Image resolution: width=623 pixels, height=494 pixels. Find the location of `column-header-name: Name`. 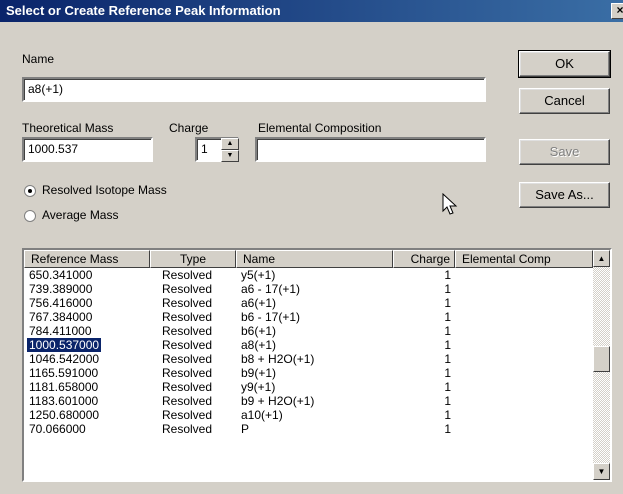

column-header-name: Name is located at coordinates (314, 259).